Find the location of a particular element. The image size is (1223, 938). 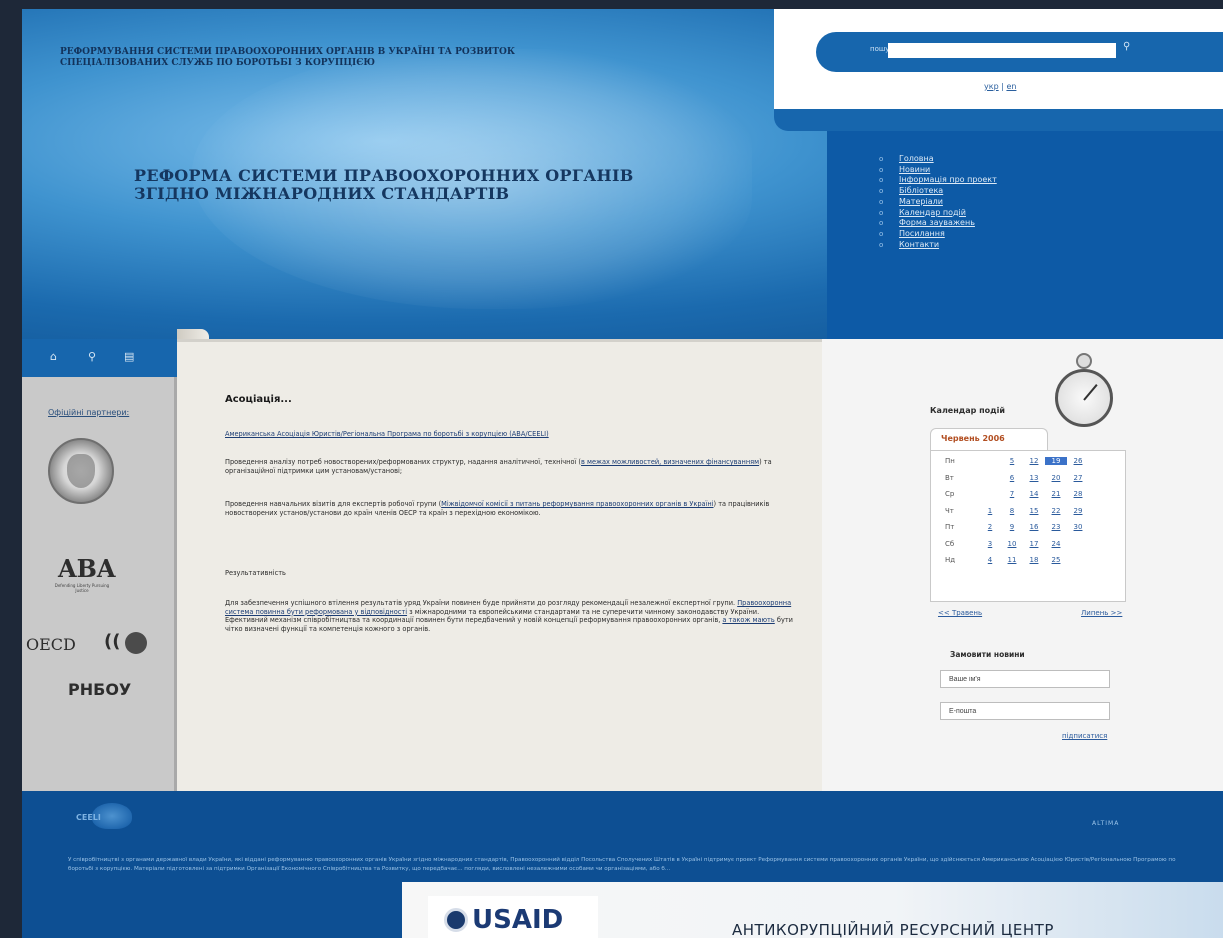

calendar-date: 18 is located at coordinates (1034, 560).